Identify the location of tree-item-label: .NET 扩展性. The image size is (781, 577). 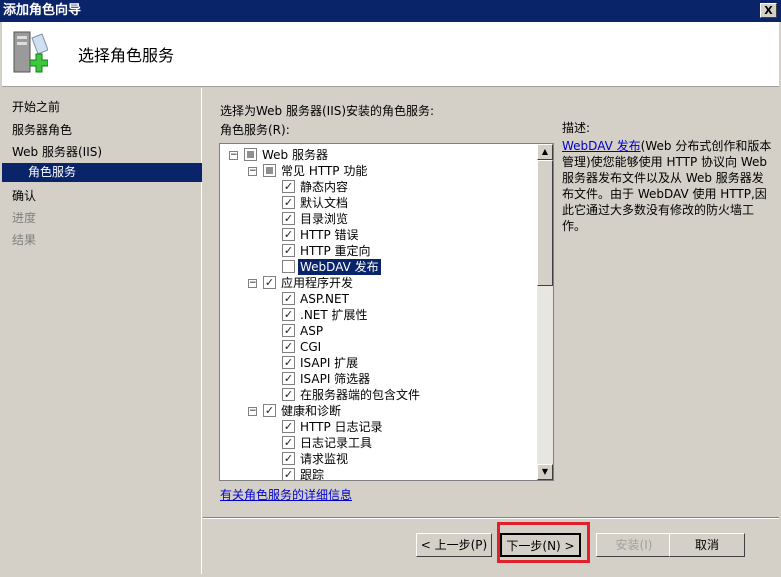
(334, 315).